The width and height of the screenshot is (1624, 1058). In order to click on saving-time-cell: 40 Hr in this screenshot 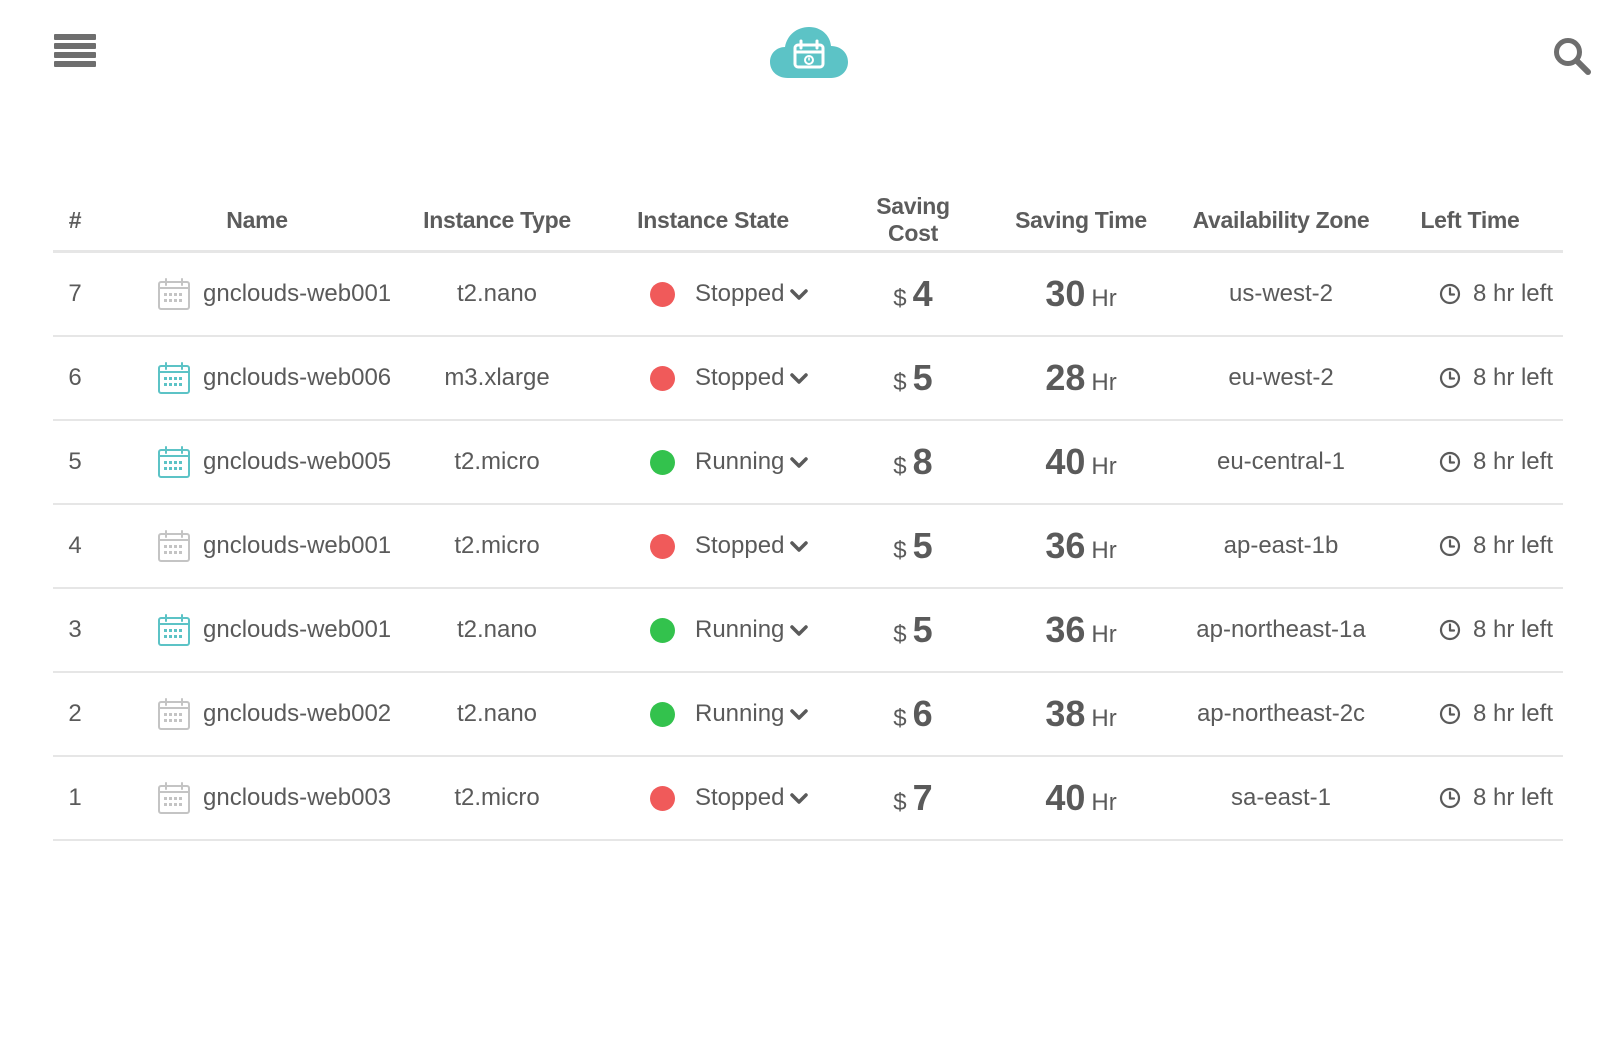, I will do `click(1081, 462)`.